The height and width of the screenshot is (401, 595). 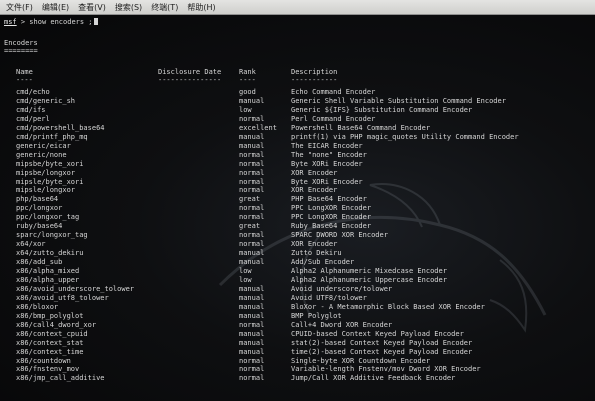 I want to click on encoder-name: cmd/printf_php_mq, so click(x=52, y=136).